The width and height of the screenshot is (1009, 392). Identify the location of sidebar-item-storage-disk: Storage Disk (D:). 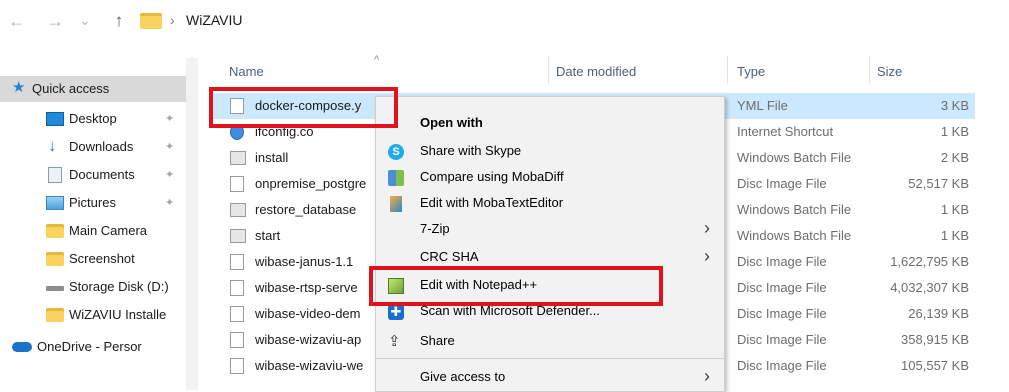
(99, 287).